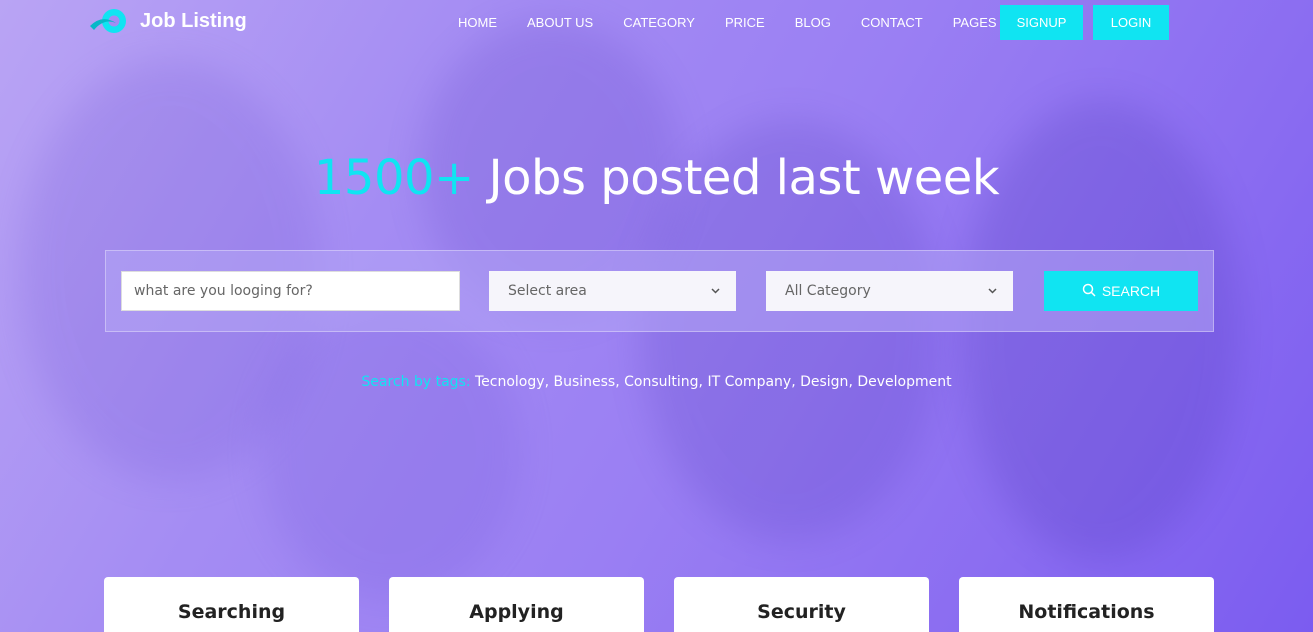 The height and width of the screenshot is (632, 1313). What do you see at coordinates (1089, 291) in the screenshot?
I see `search-icon` at bounding box center [1089, 291].